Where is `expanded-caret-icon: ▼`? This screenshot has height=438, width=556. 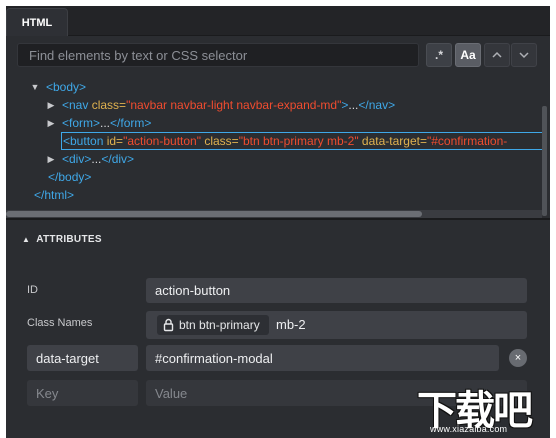
expanded-caret-icon: ▼ is located at coordinates (35, 87).